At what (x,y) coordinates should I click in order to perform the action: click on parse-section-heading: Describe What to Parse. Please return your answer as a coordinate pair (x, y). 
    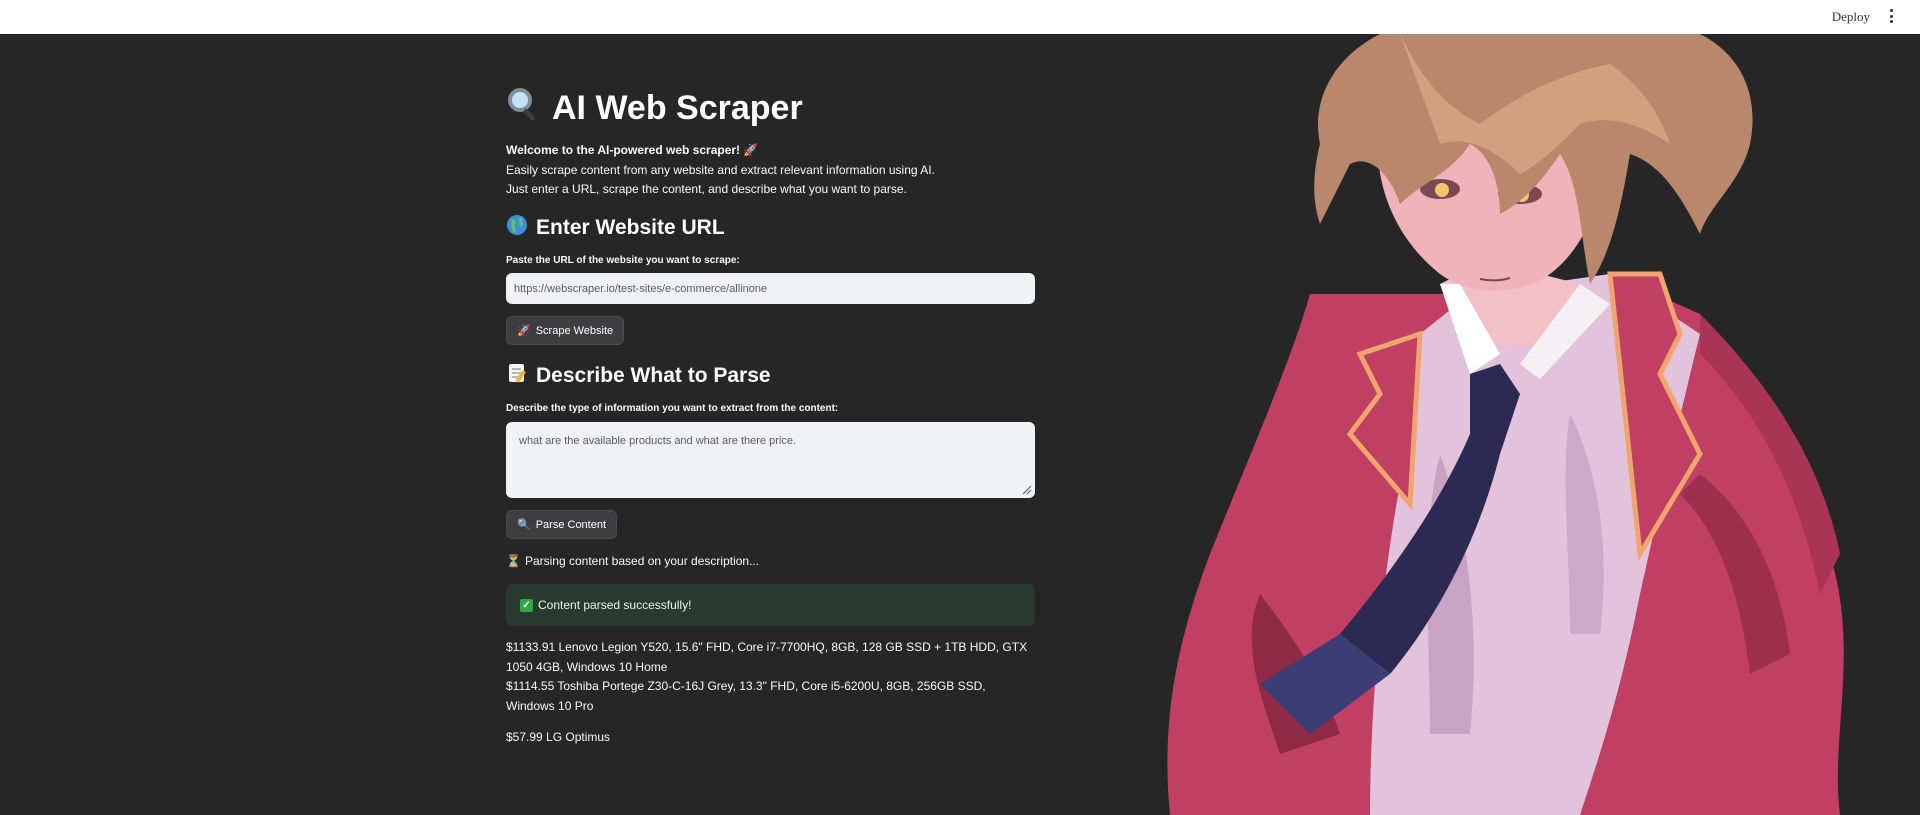
    Looking at the image, I should click on (638, 376).